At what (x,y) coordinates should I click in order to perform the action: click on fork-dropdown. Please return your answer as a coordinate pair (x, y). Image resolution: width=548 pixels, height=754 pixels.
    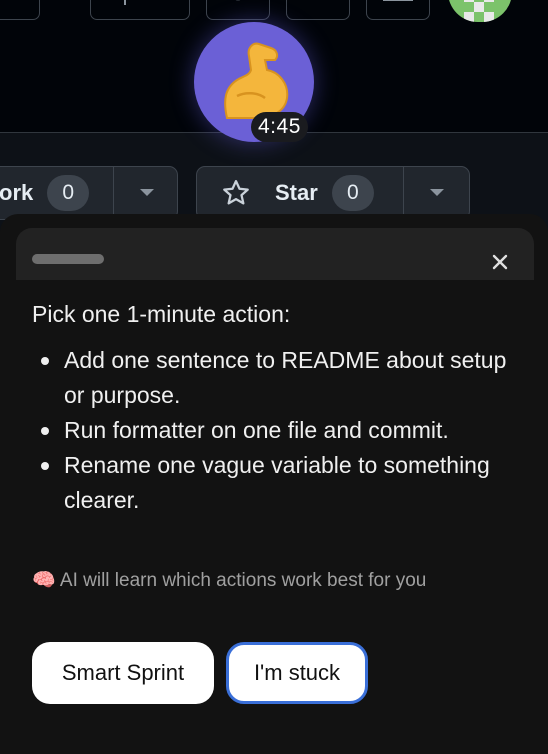
    Looking at the image, I should click on (146, 193).